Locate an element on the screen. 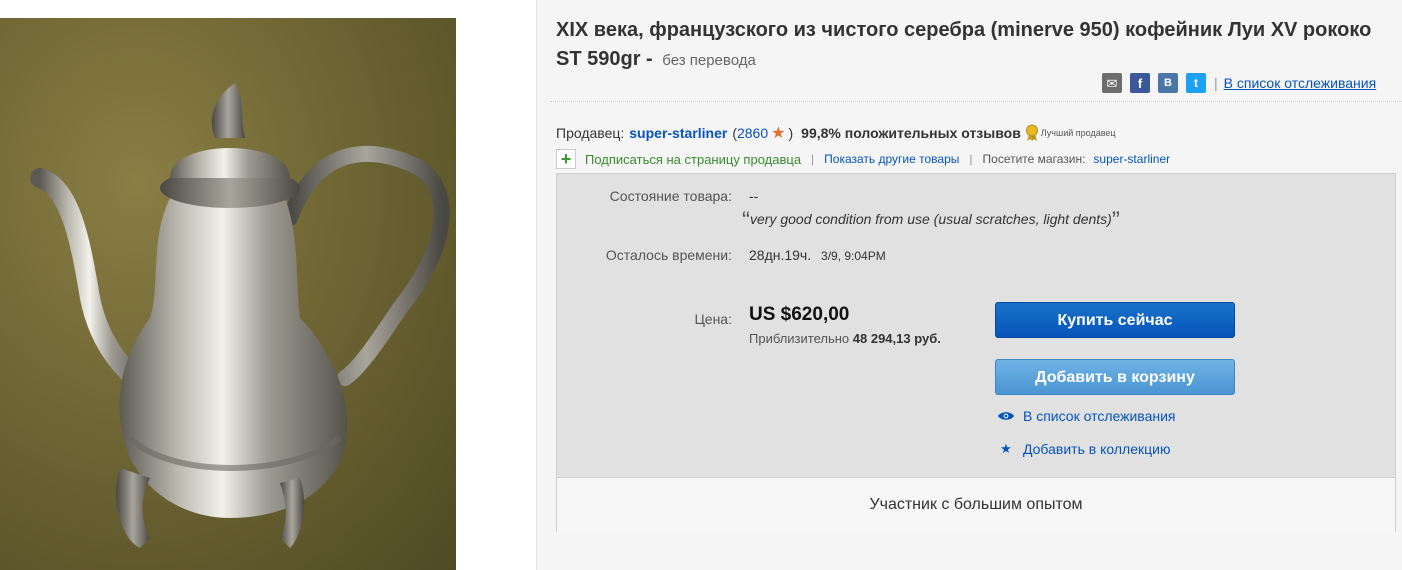 The width and height of the screenshot is (1402, 570). add-to-watchlist-link: В список отслеживания is located at coordinates (1300, 83).